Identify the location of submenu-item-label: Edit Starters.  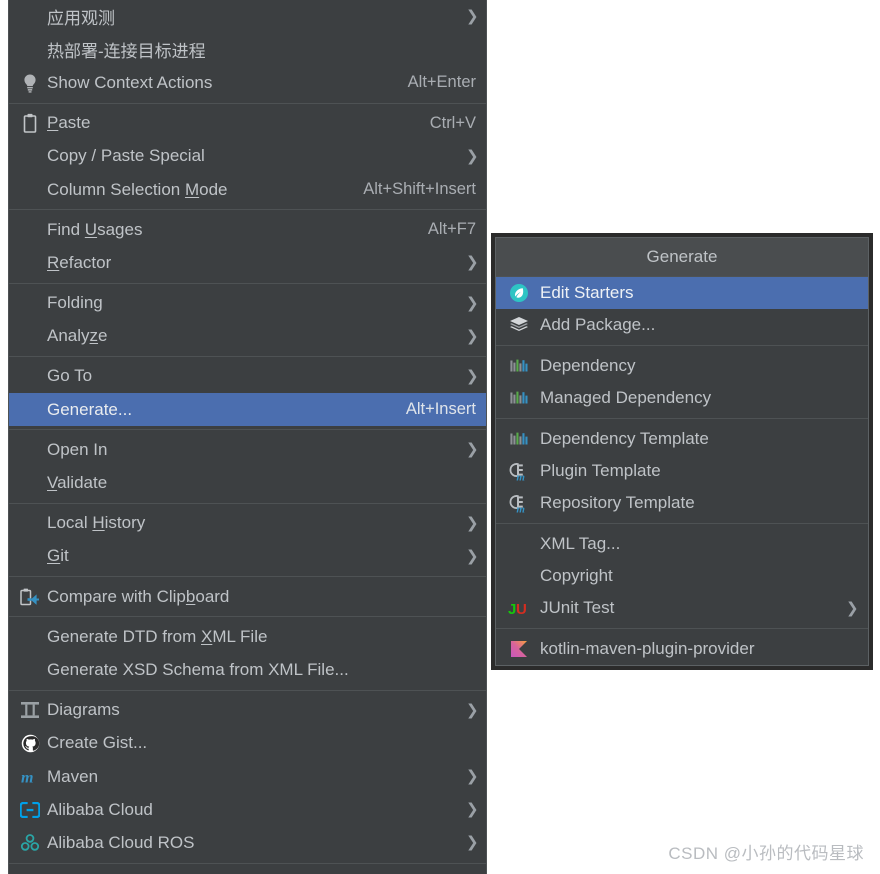
(587, 292).